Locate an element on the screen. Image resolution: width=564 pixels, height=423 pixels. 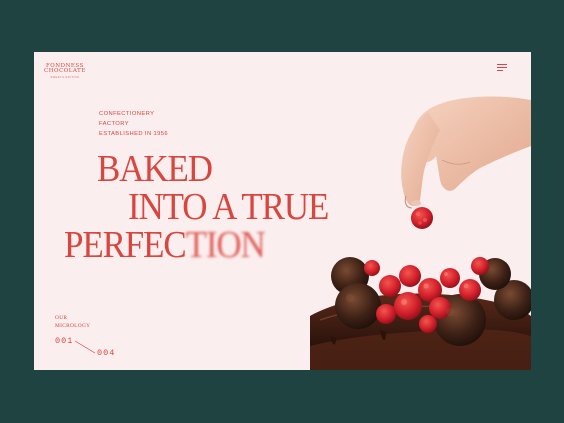
menu-icon is located at coordinates (502, 68).